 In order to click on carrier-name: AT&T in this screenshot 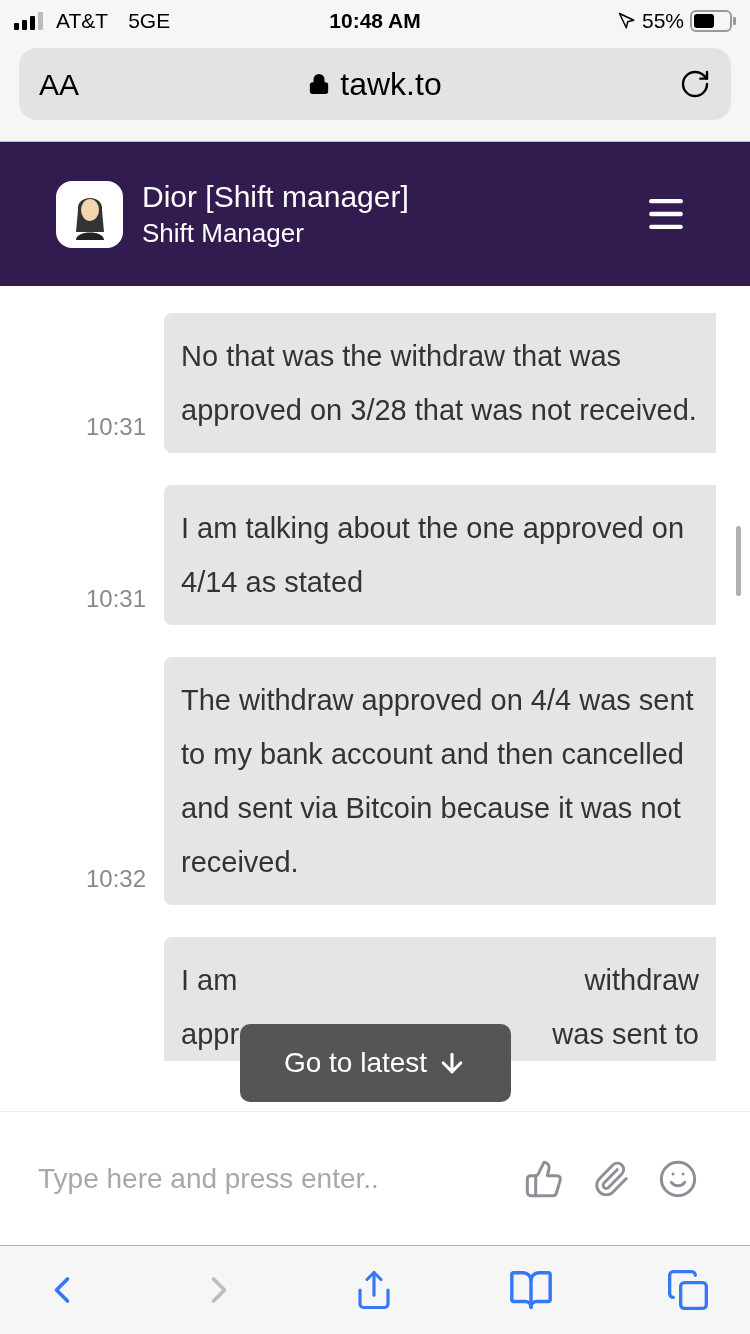, I will do `click(82, 21)`.